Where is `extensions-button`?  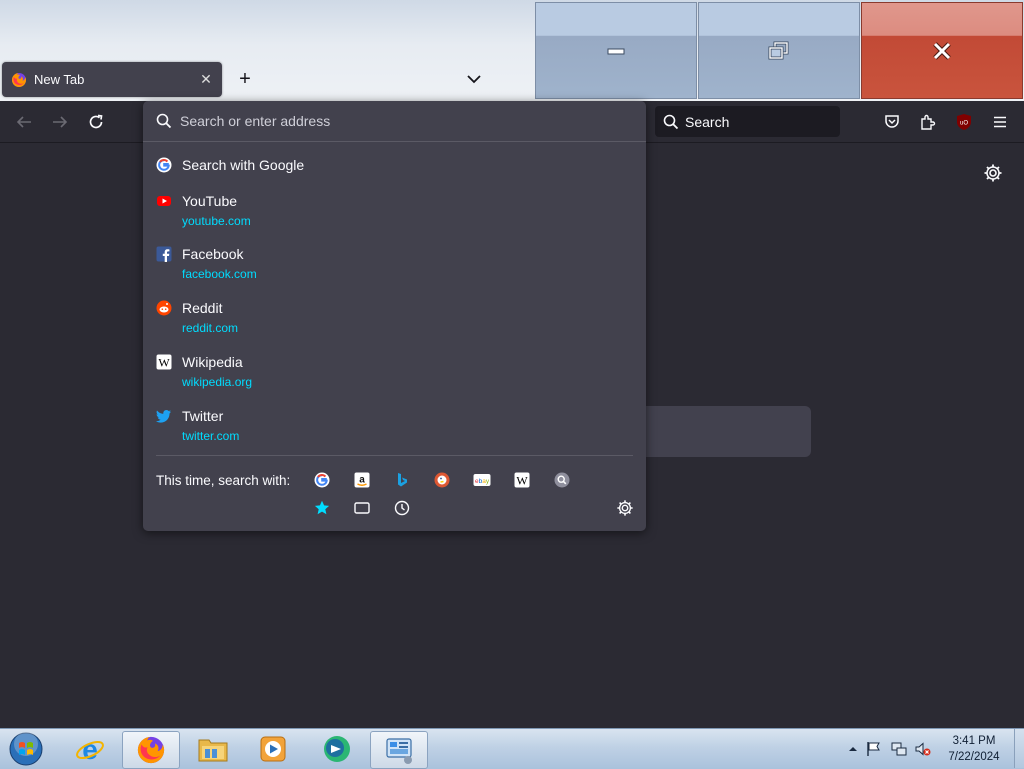 extensions-button is located at coordinates (928, 122).